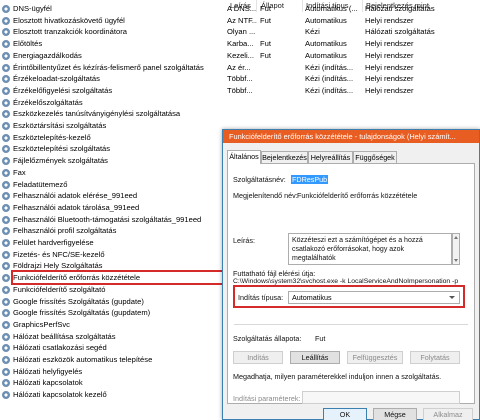 The image size is (480, 420). I want to click on service-name: Hálózat beállítása szolgáltatás, so click(119, 336).